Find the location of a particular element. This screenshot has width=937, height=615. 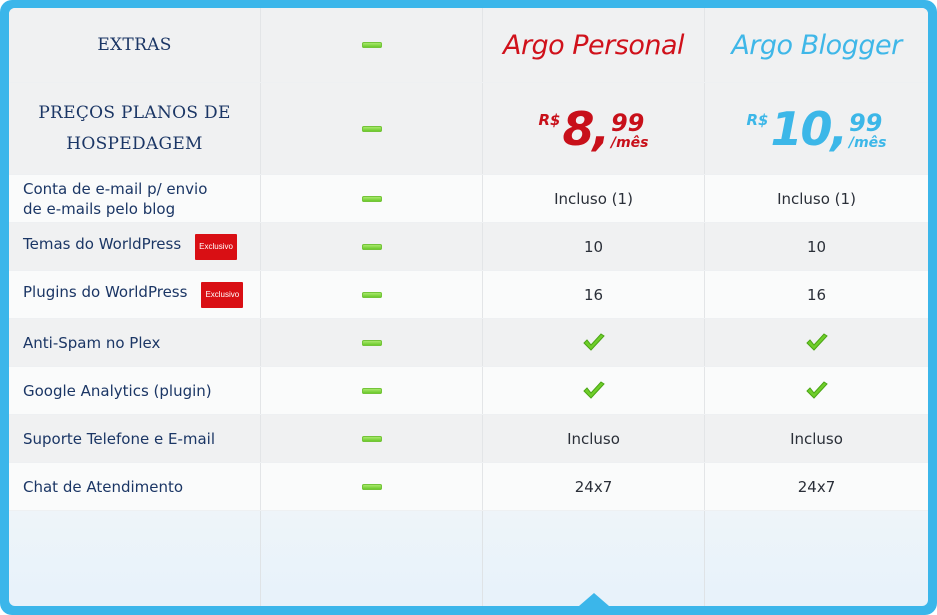

plan-blogger-feature-cell: 24x7 is located at coordinates (816, 486).